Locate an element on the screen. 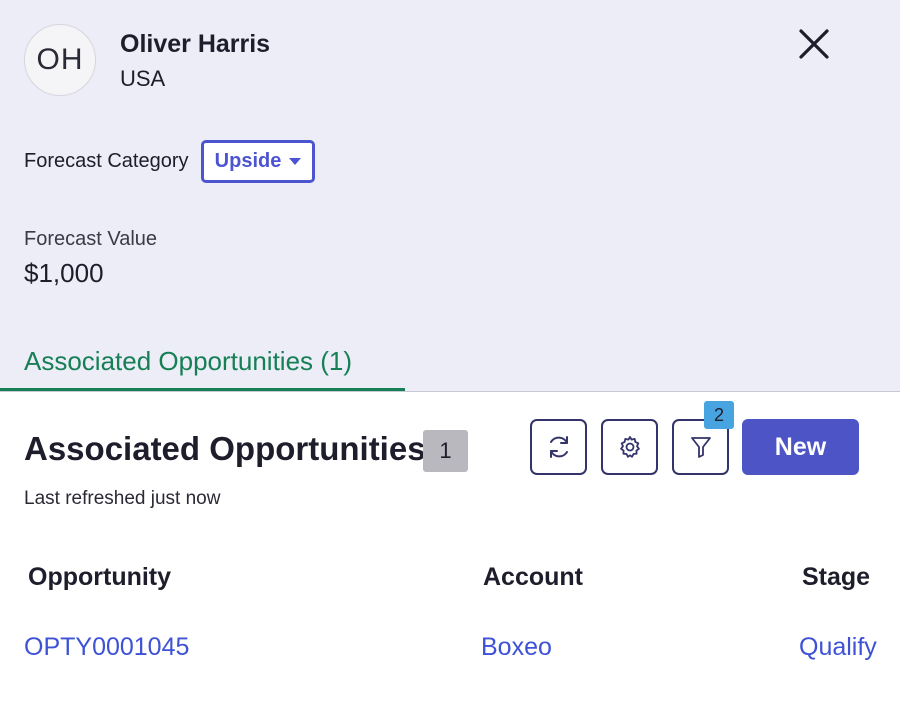  record-count: 1 is located at coordinates (445, 450).